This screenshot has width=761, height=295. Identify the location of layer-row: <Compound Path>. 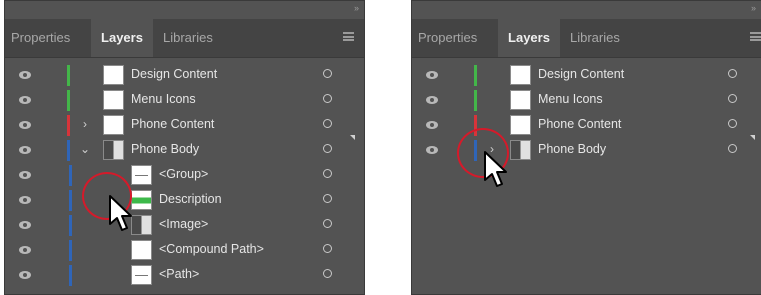
(184, 250).